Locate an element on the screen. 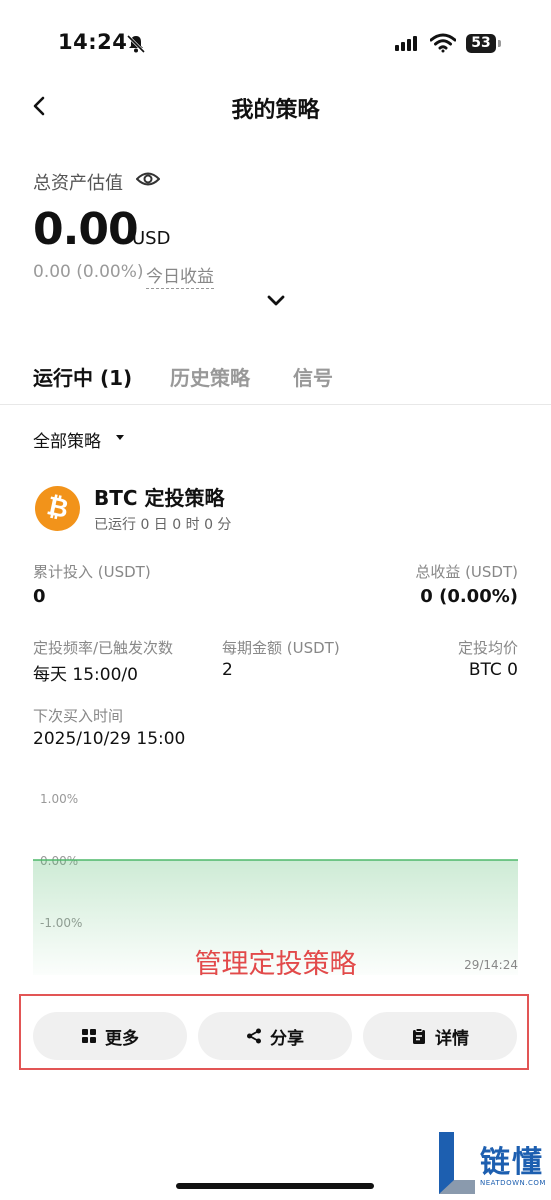  share-button: 分享 is located at coordinates (275, 1036).